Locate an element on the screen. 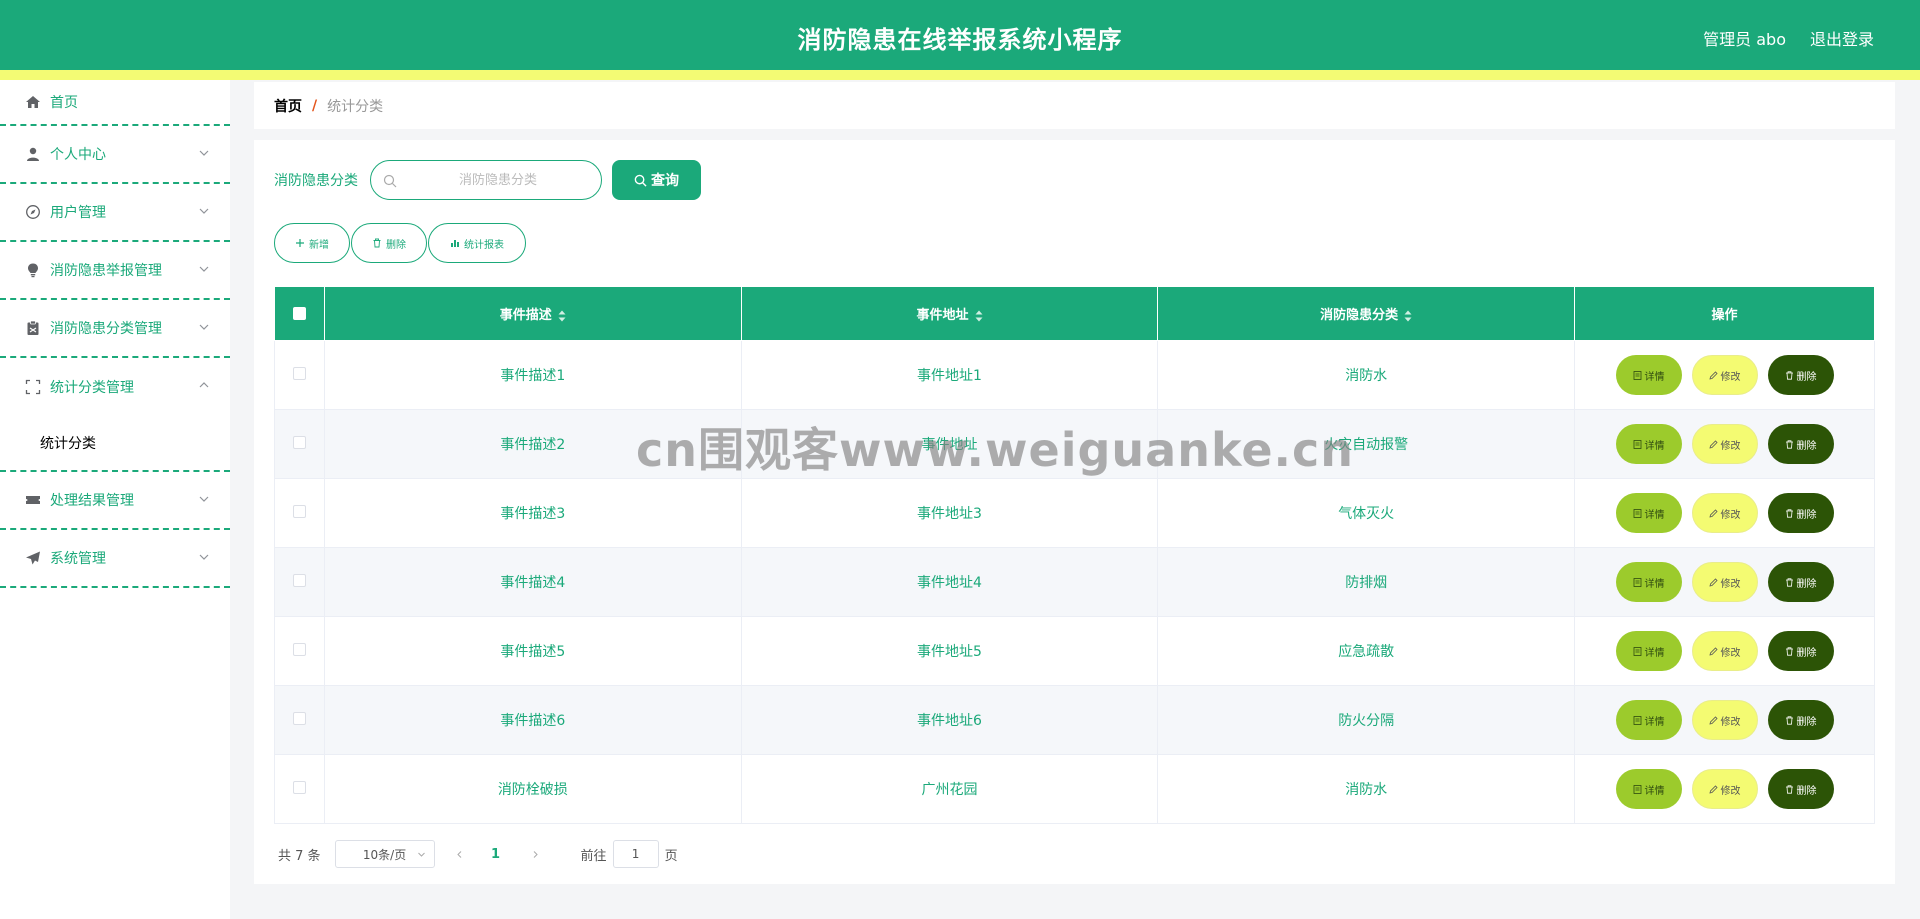  sidebar-item-hazard-category-management: 消防隐患分类管理 is located at coordinates (115, 329).